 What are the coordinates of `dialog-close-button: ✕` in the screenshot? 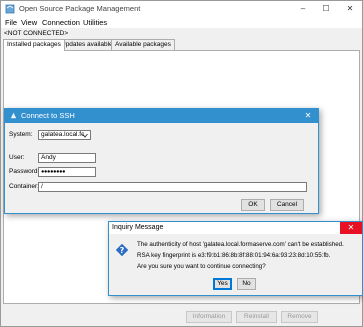 It's located at (308, 116).